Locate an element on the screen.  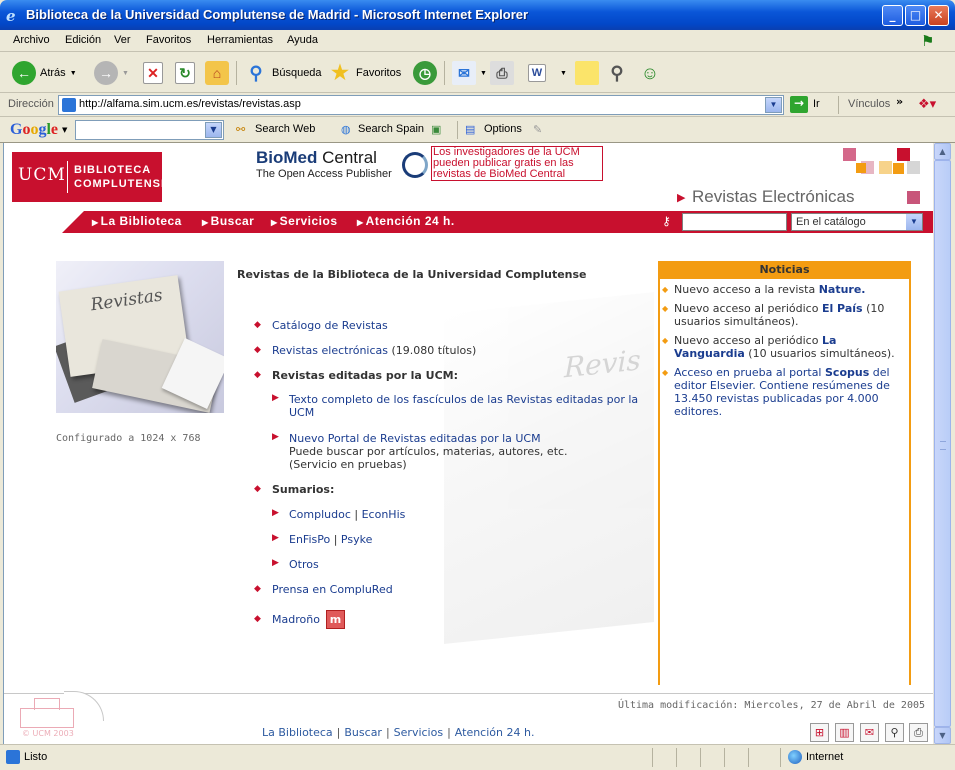
otros-link: ▶ Otros is located at coordinates (295, 564).